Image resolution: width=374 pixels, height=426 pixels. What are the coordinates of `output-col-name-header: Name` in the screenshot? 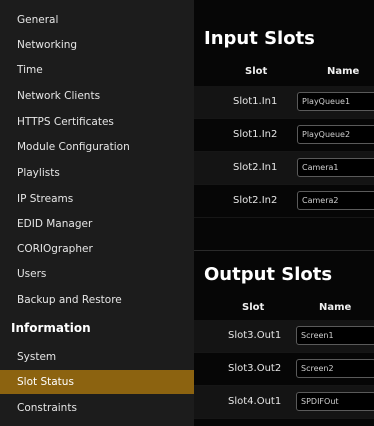 It's located at (335, 307).